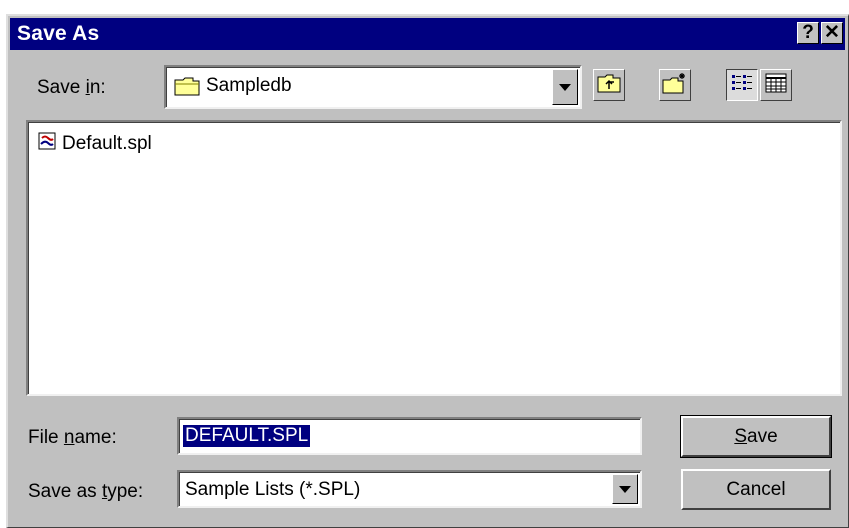  What do you see at coordinates (65, 491) in the screenshot?
I see `save-as-type-label-pre: Save as` at bounding box center [65, 491].